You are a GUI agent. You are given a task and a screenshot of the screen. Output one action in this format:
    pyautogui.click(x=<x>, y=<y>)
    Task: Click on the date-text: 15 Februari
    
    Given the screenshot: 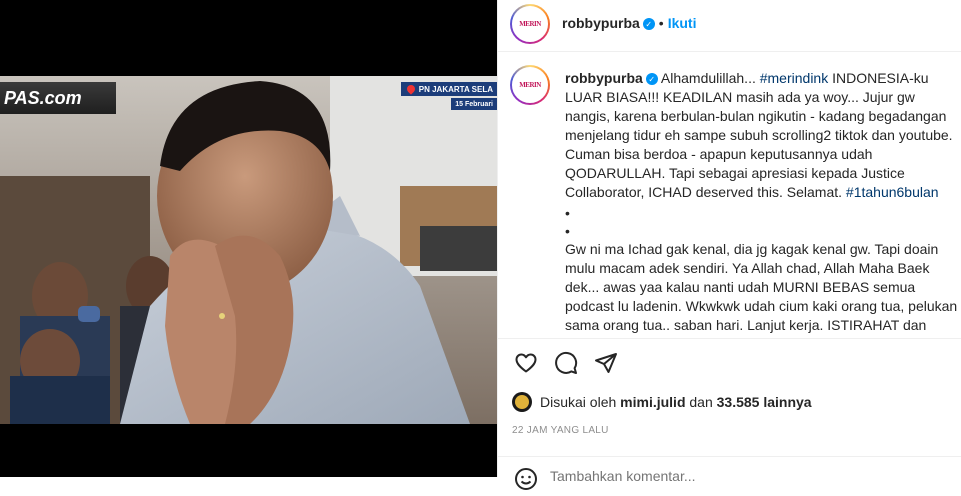 What is the action you would take?
    pyautogui.click(x=474, y=104)
    